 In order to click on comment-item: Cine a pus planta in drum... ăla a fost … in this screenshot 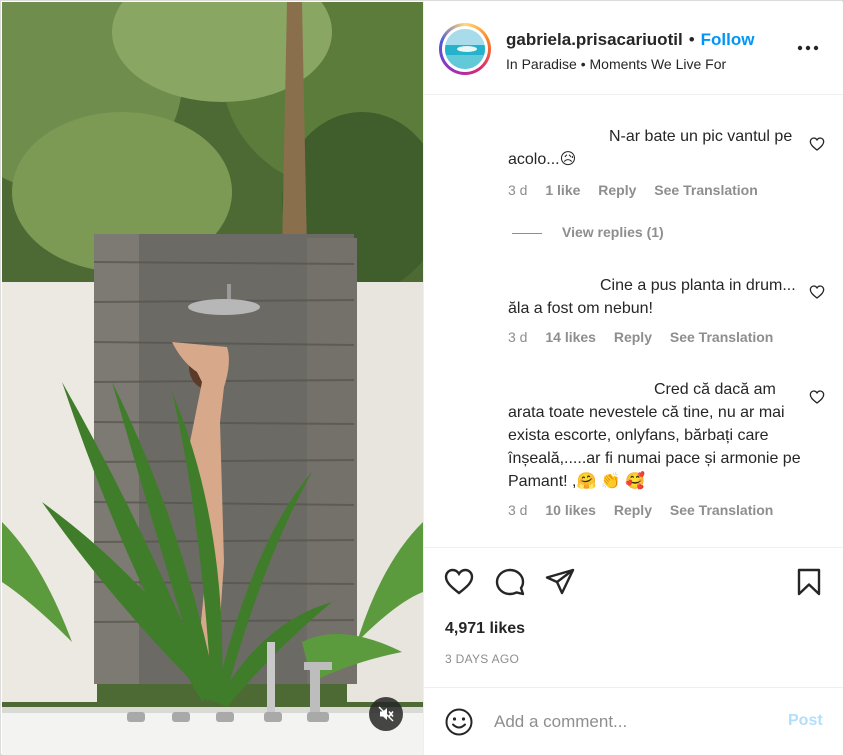, I will do `click(658, 297)`.